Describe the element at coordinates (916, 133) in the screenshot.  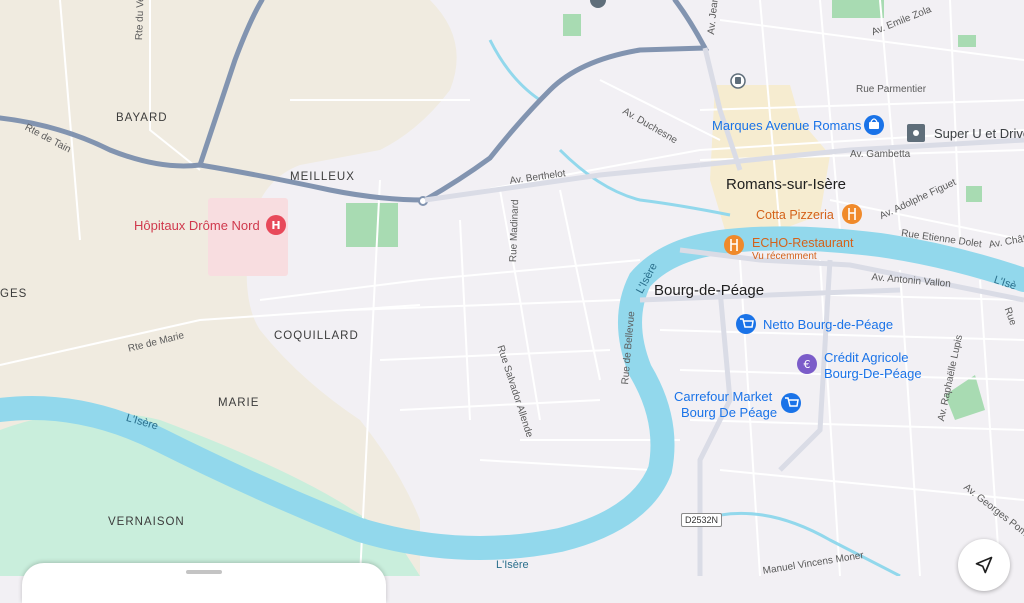
I see `store-icon` at that location.